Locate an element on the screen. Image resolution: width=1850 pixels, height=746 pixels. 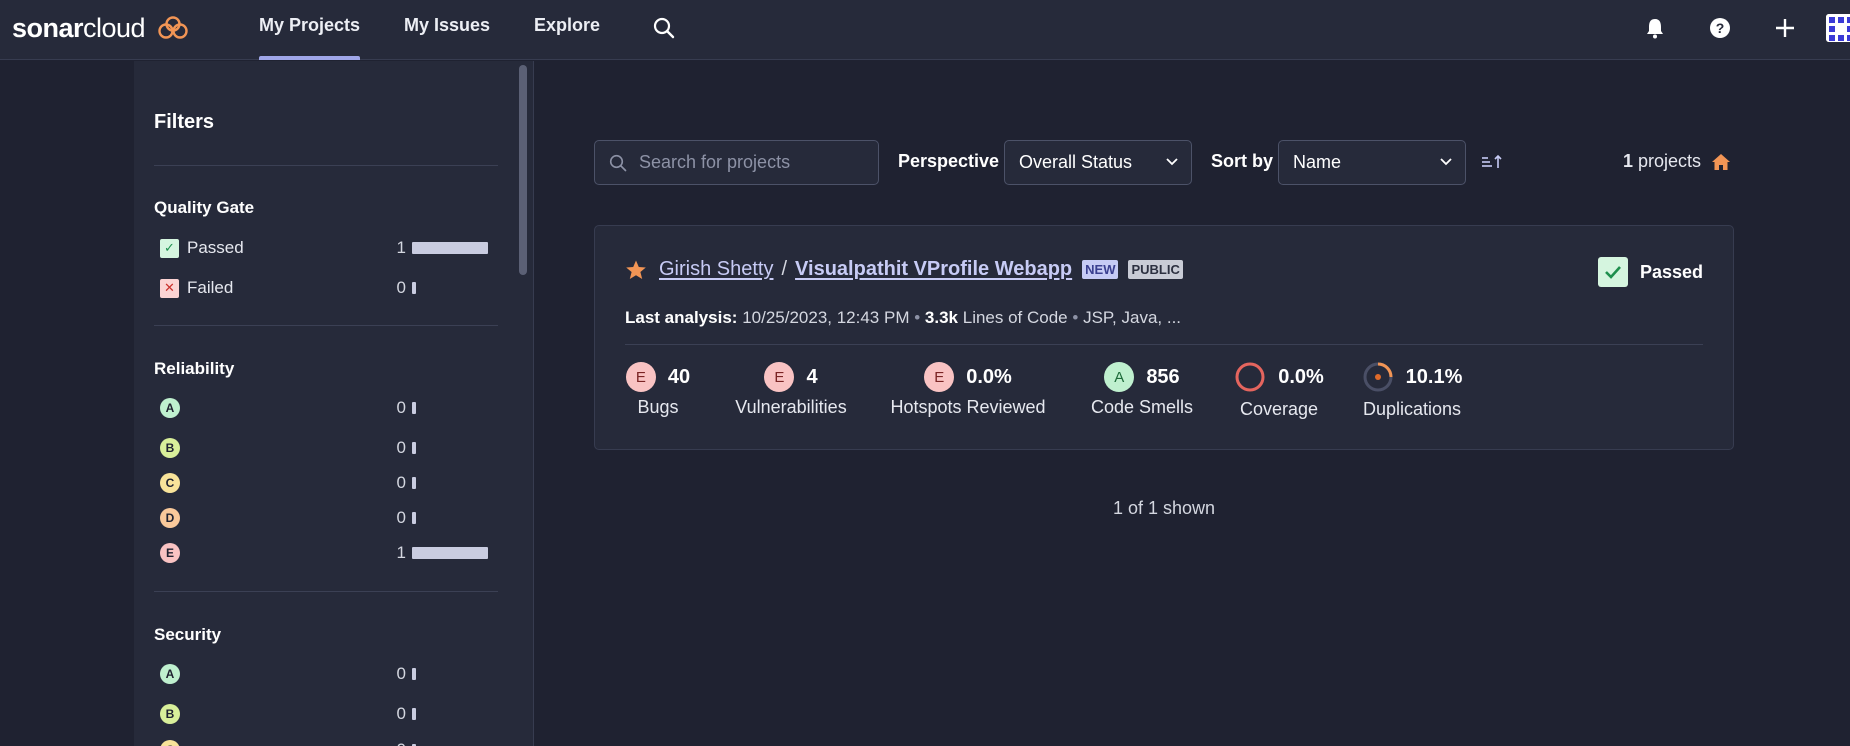
tab-my-issues: My Issues is located at coordinates (447, 30).